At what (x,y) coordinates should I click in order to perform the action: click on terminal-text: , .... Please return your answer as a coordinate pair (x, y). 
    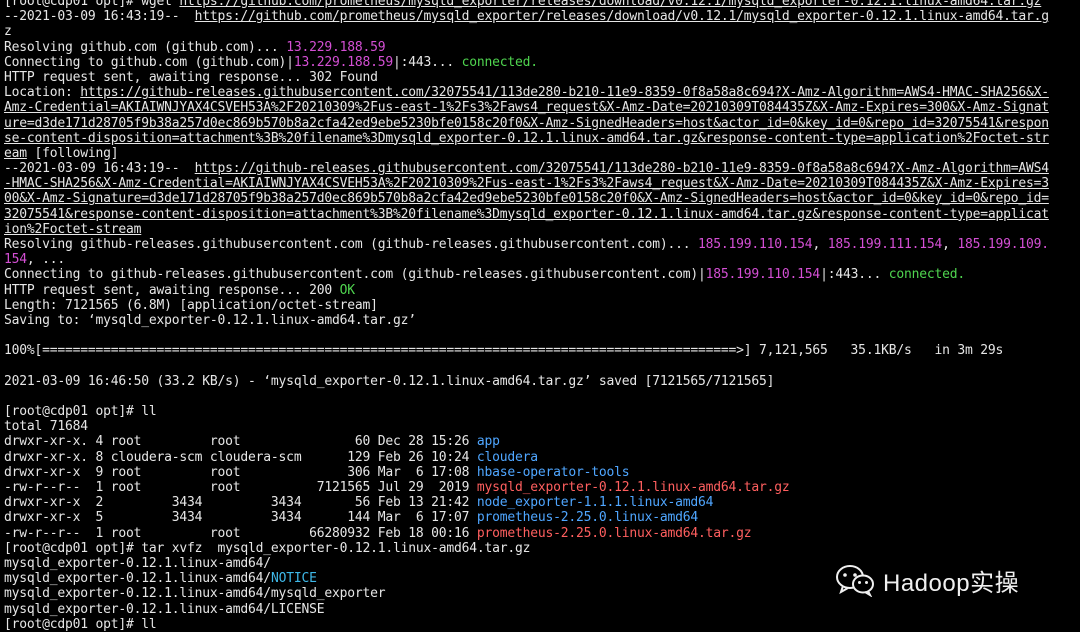
    Looking at the image, I should click on (46, 260).